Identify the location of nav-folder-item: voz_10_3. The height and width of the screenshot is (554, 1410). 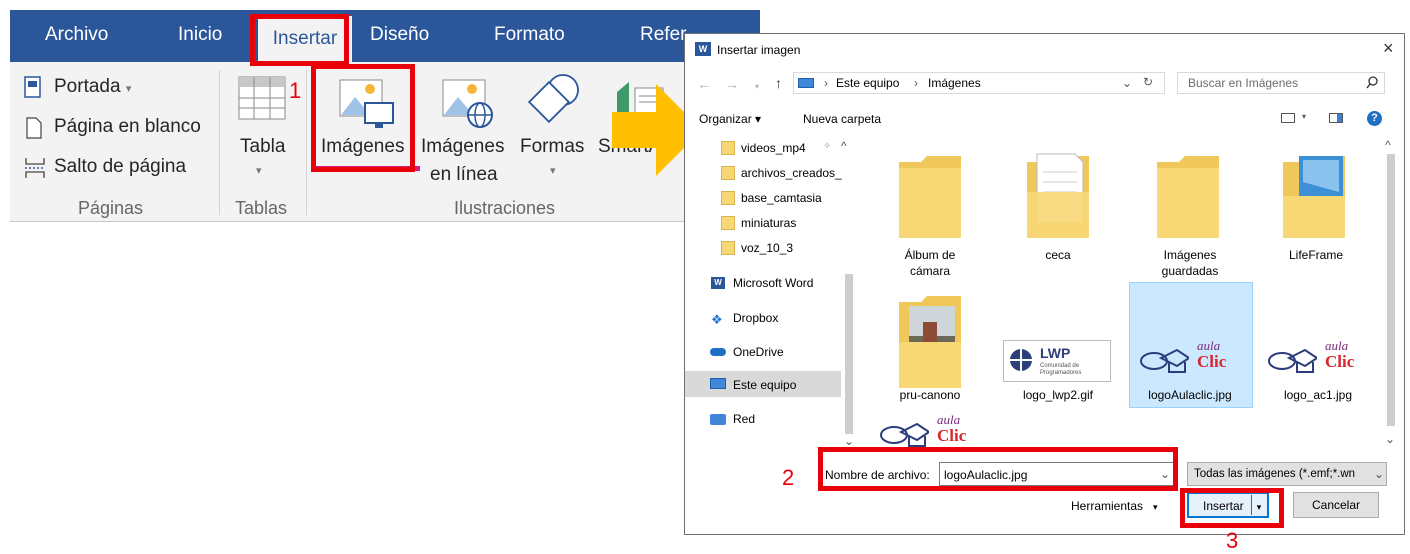
(767, 248).